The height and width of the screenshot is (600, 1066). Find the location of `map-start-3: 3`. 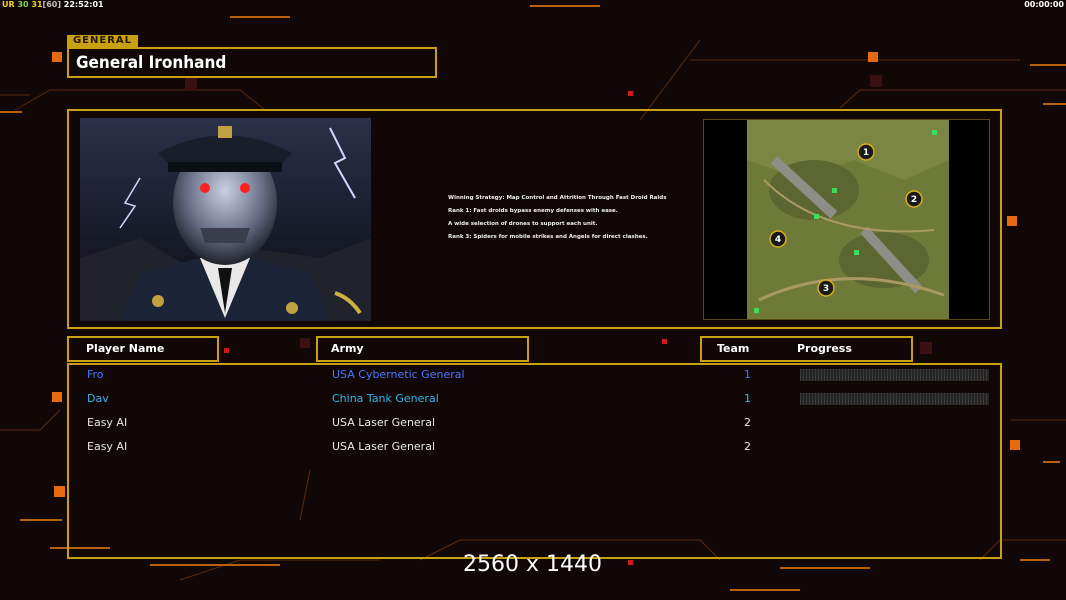

map-start-3: 3 is located at coordinates (826, 289).